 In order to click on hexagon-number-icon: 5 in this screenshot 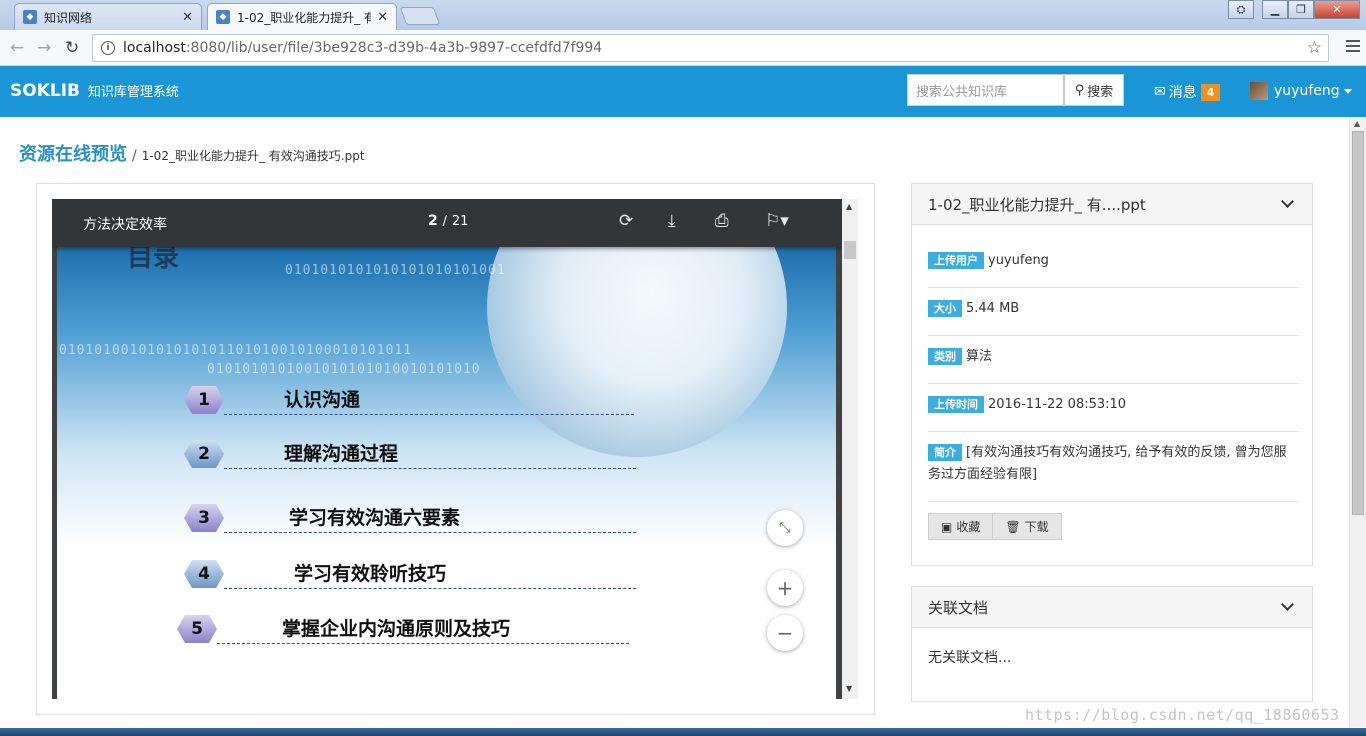, I will do `click(197, 629)`.